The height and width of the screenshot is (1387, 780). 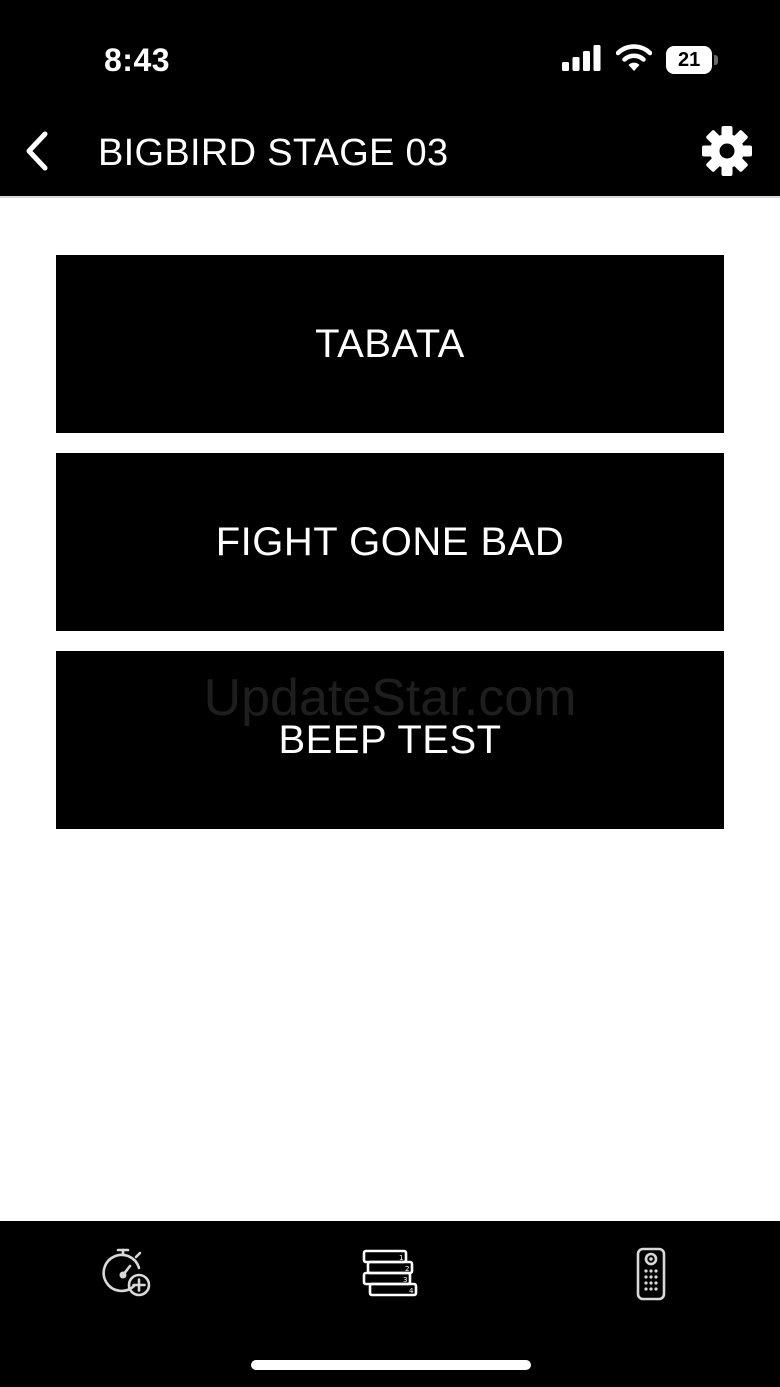 I want to click on wifi-icon, so click(x=634, y=60).